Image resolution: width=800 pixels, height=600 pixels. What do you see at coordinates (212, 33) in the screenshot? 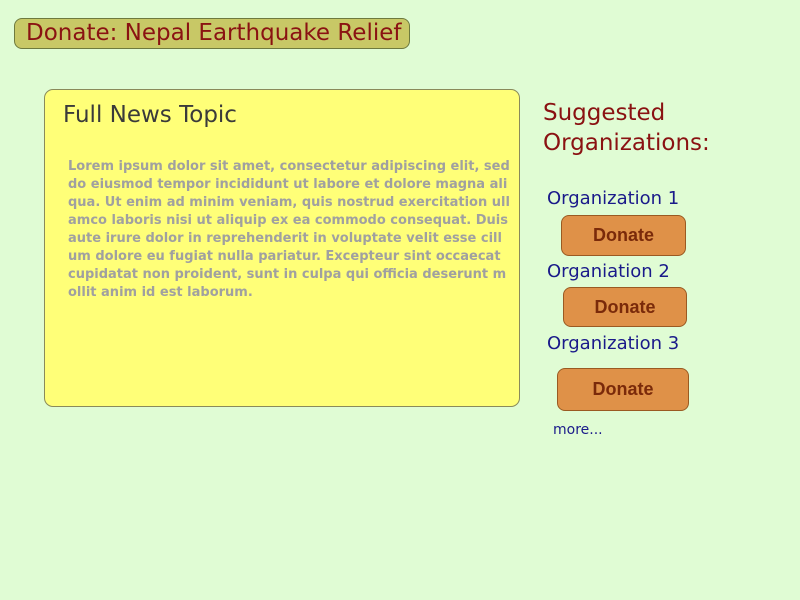
I see `page-title: Donate: Nepal Earthquake Relief` at bounding box center [212, 33].